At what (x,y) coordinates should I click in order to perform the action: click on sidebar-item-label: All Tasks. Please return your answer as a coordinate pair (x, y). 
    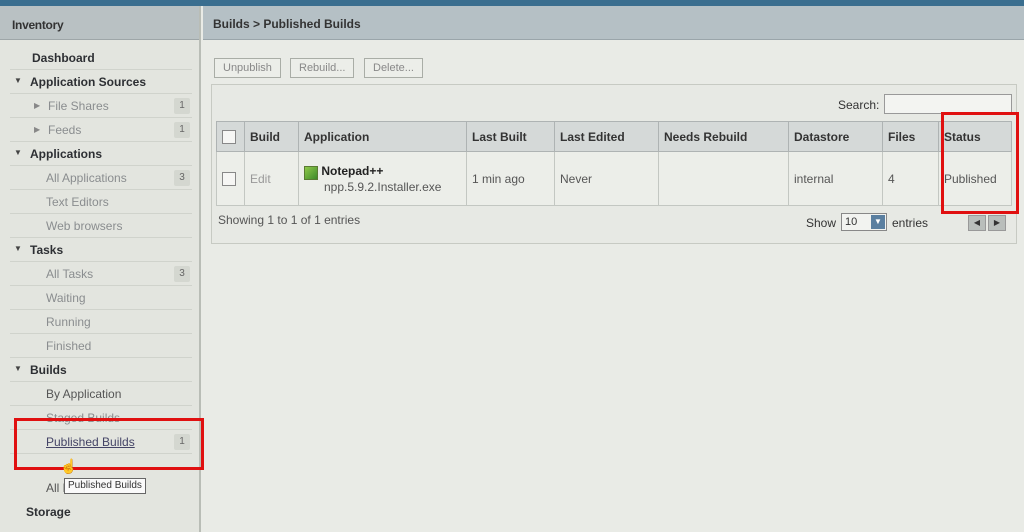
    Looking at the image, I should click on (70, 274).